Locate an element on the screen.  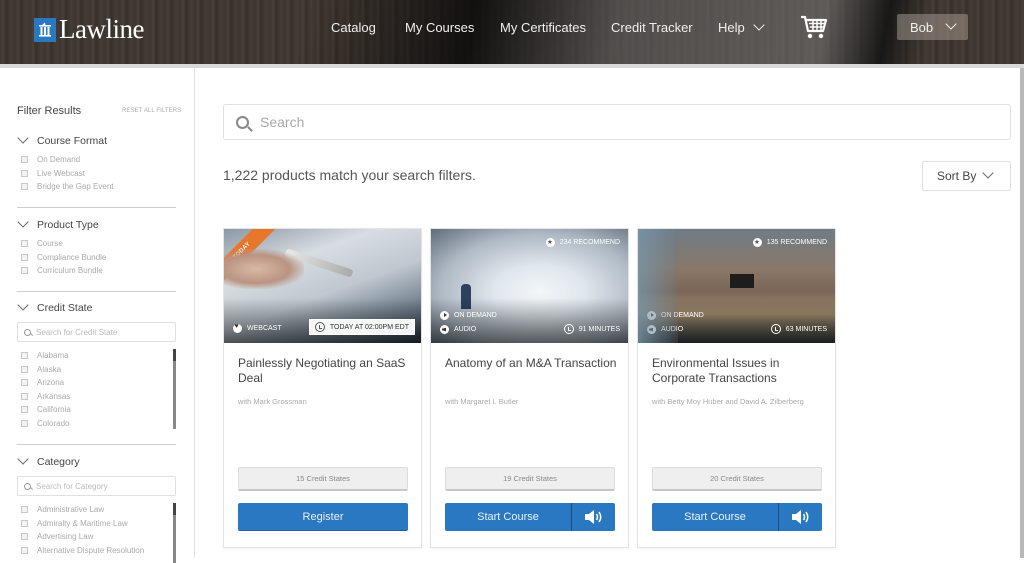
option-label: California is located at coordinates (54, 410).